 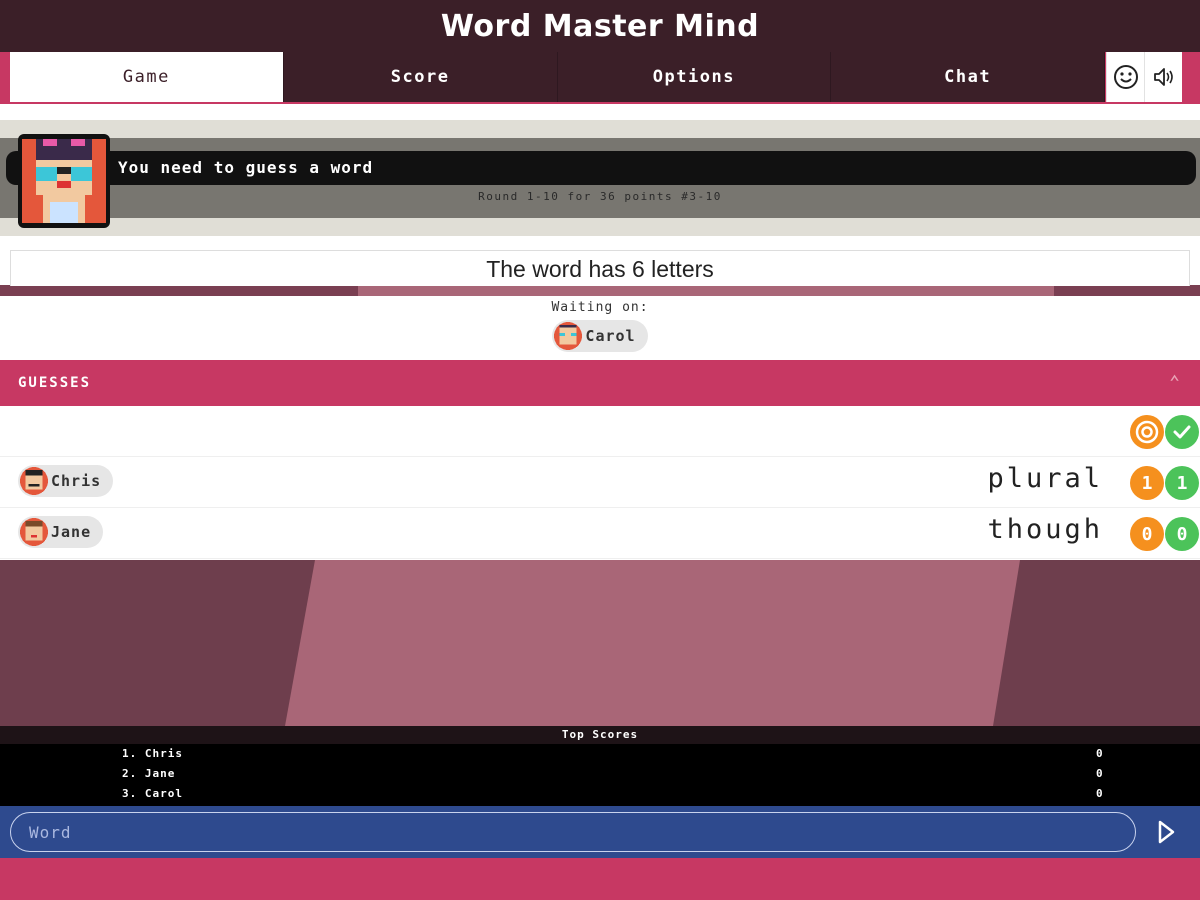 I want to click on player-pill: Jane, so click(x=61, y=532).